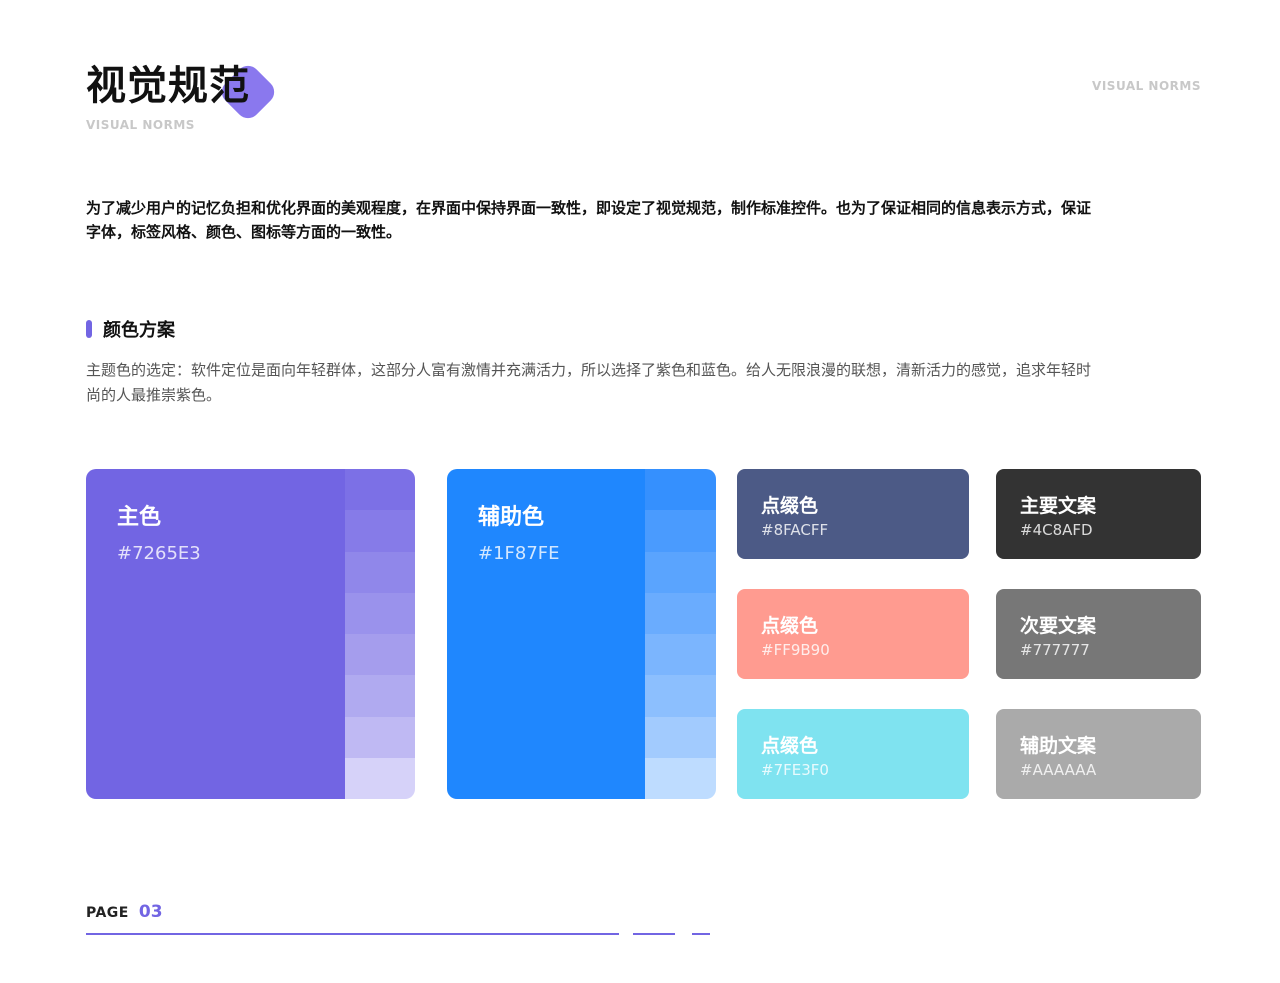  Describe the element at coordinates (1146, 86) in the screenshot. I see `header-right-label: VISUAL NORMS` at that location.